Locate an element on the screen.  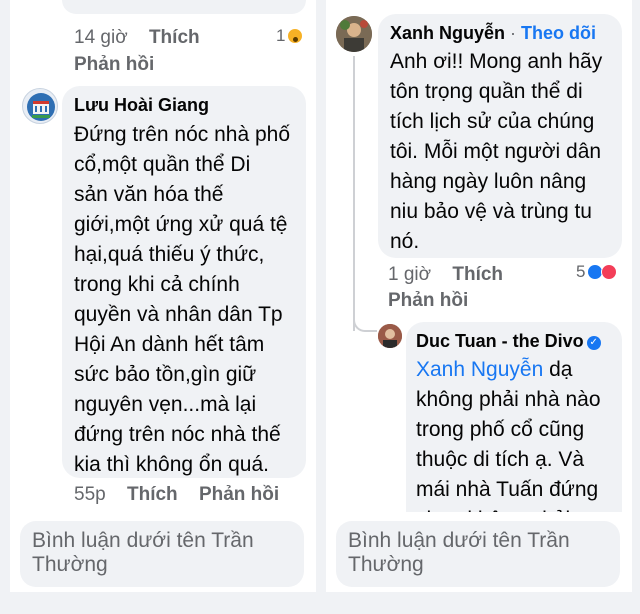
reply-line: trong phố cổ cũng is located at coordinates (500, 429).